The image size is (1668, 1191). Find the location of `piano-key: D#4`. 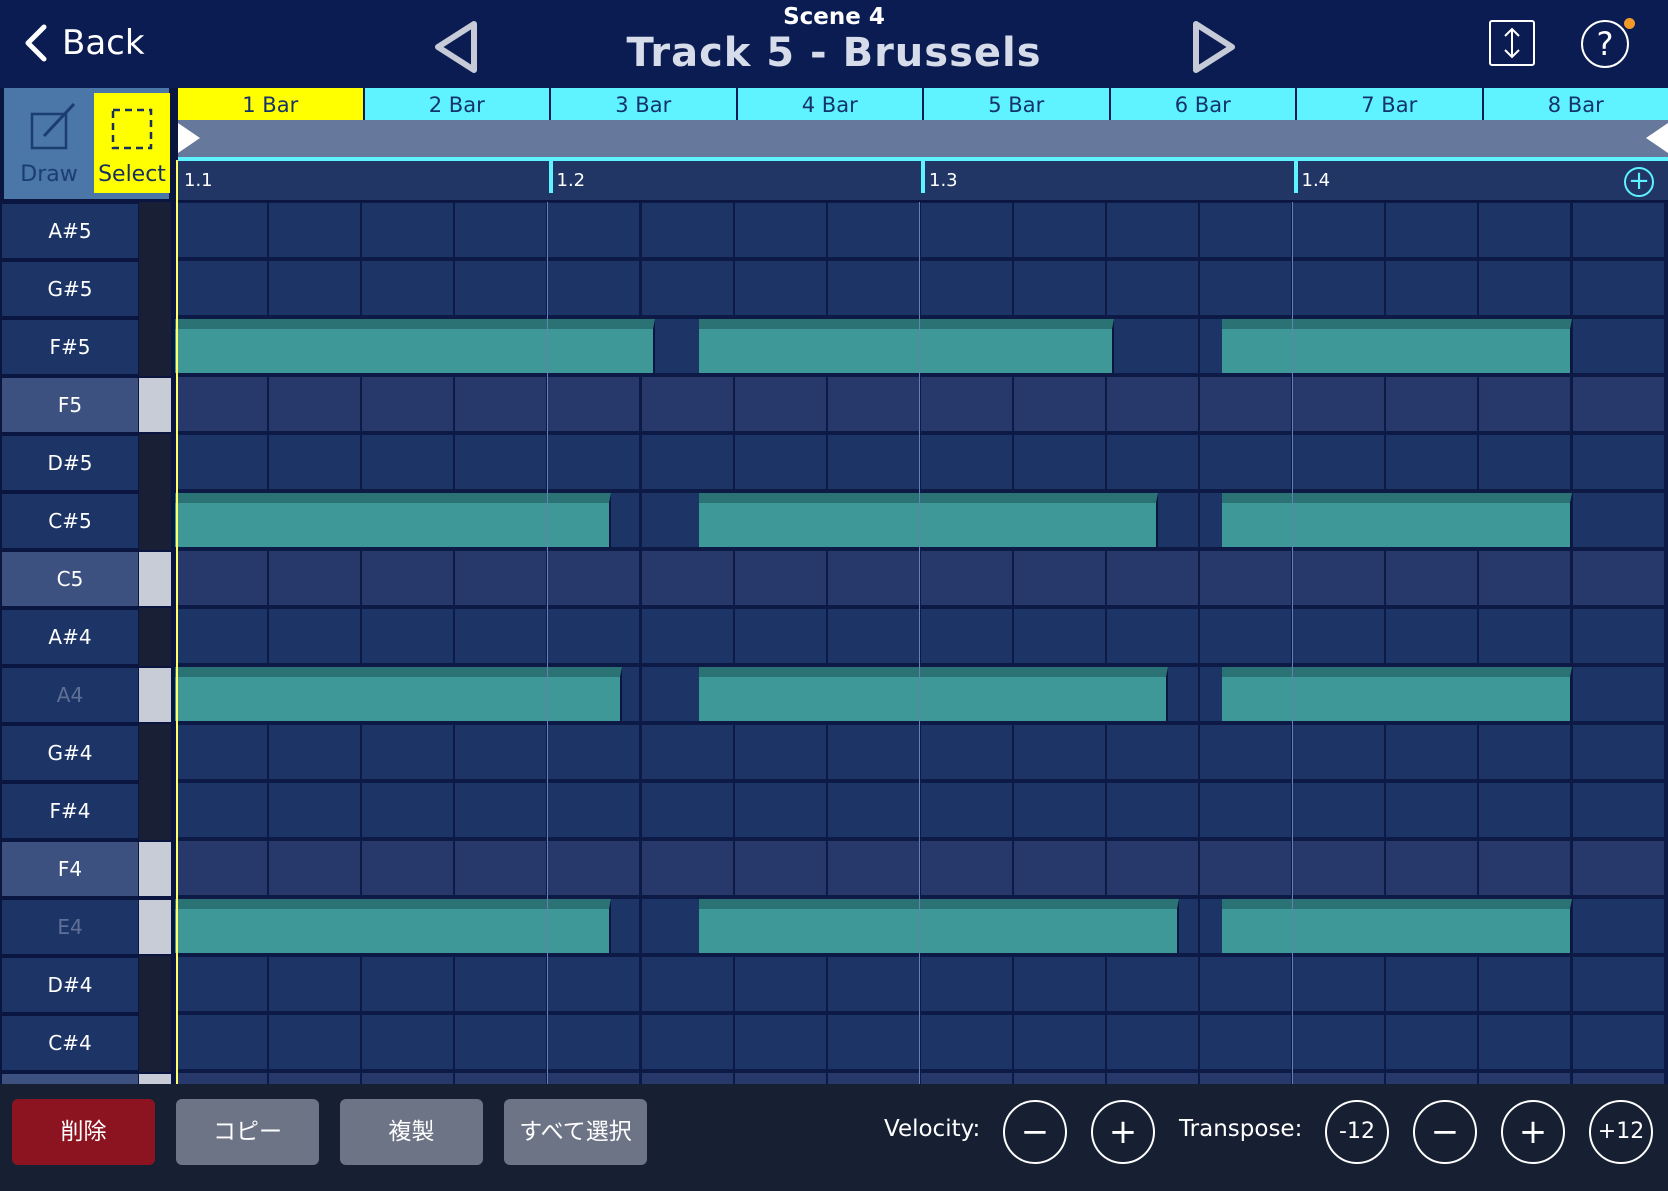

piano-key: D#4 is located at coordinates (87, 985).